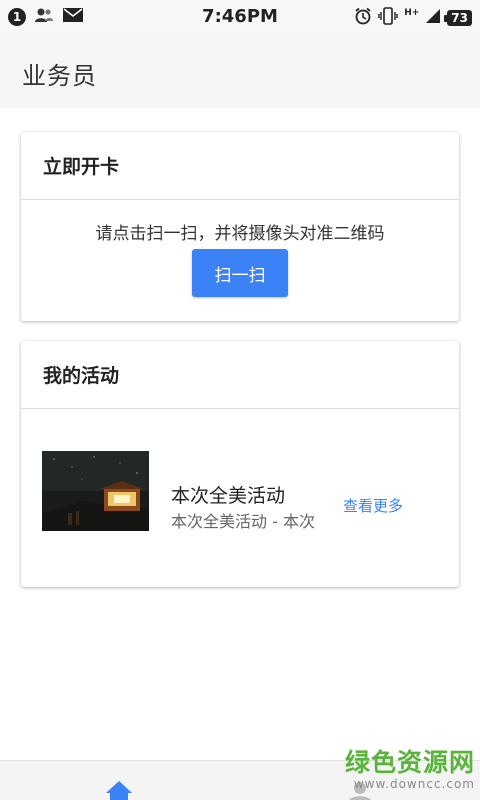 This screenshot has height=800, width=480. What do you see at coordinates (240, 234) in the screenshot?
I see `scan-hint-text: 请点击扫一扫，并将摄像头对准二维码` at bounding box center [240, 234].